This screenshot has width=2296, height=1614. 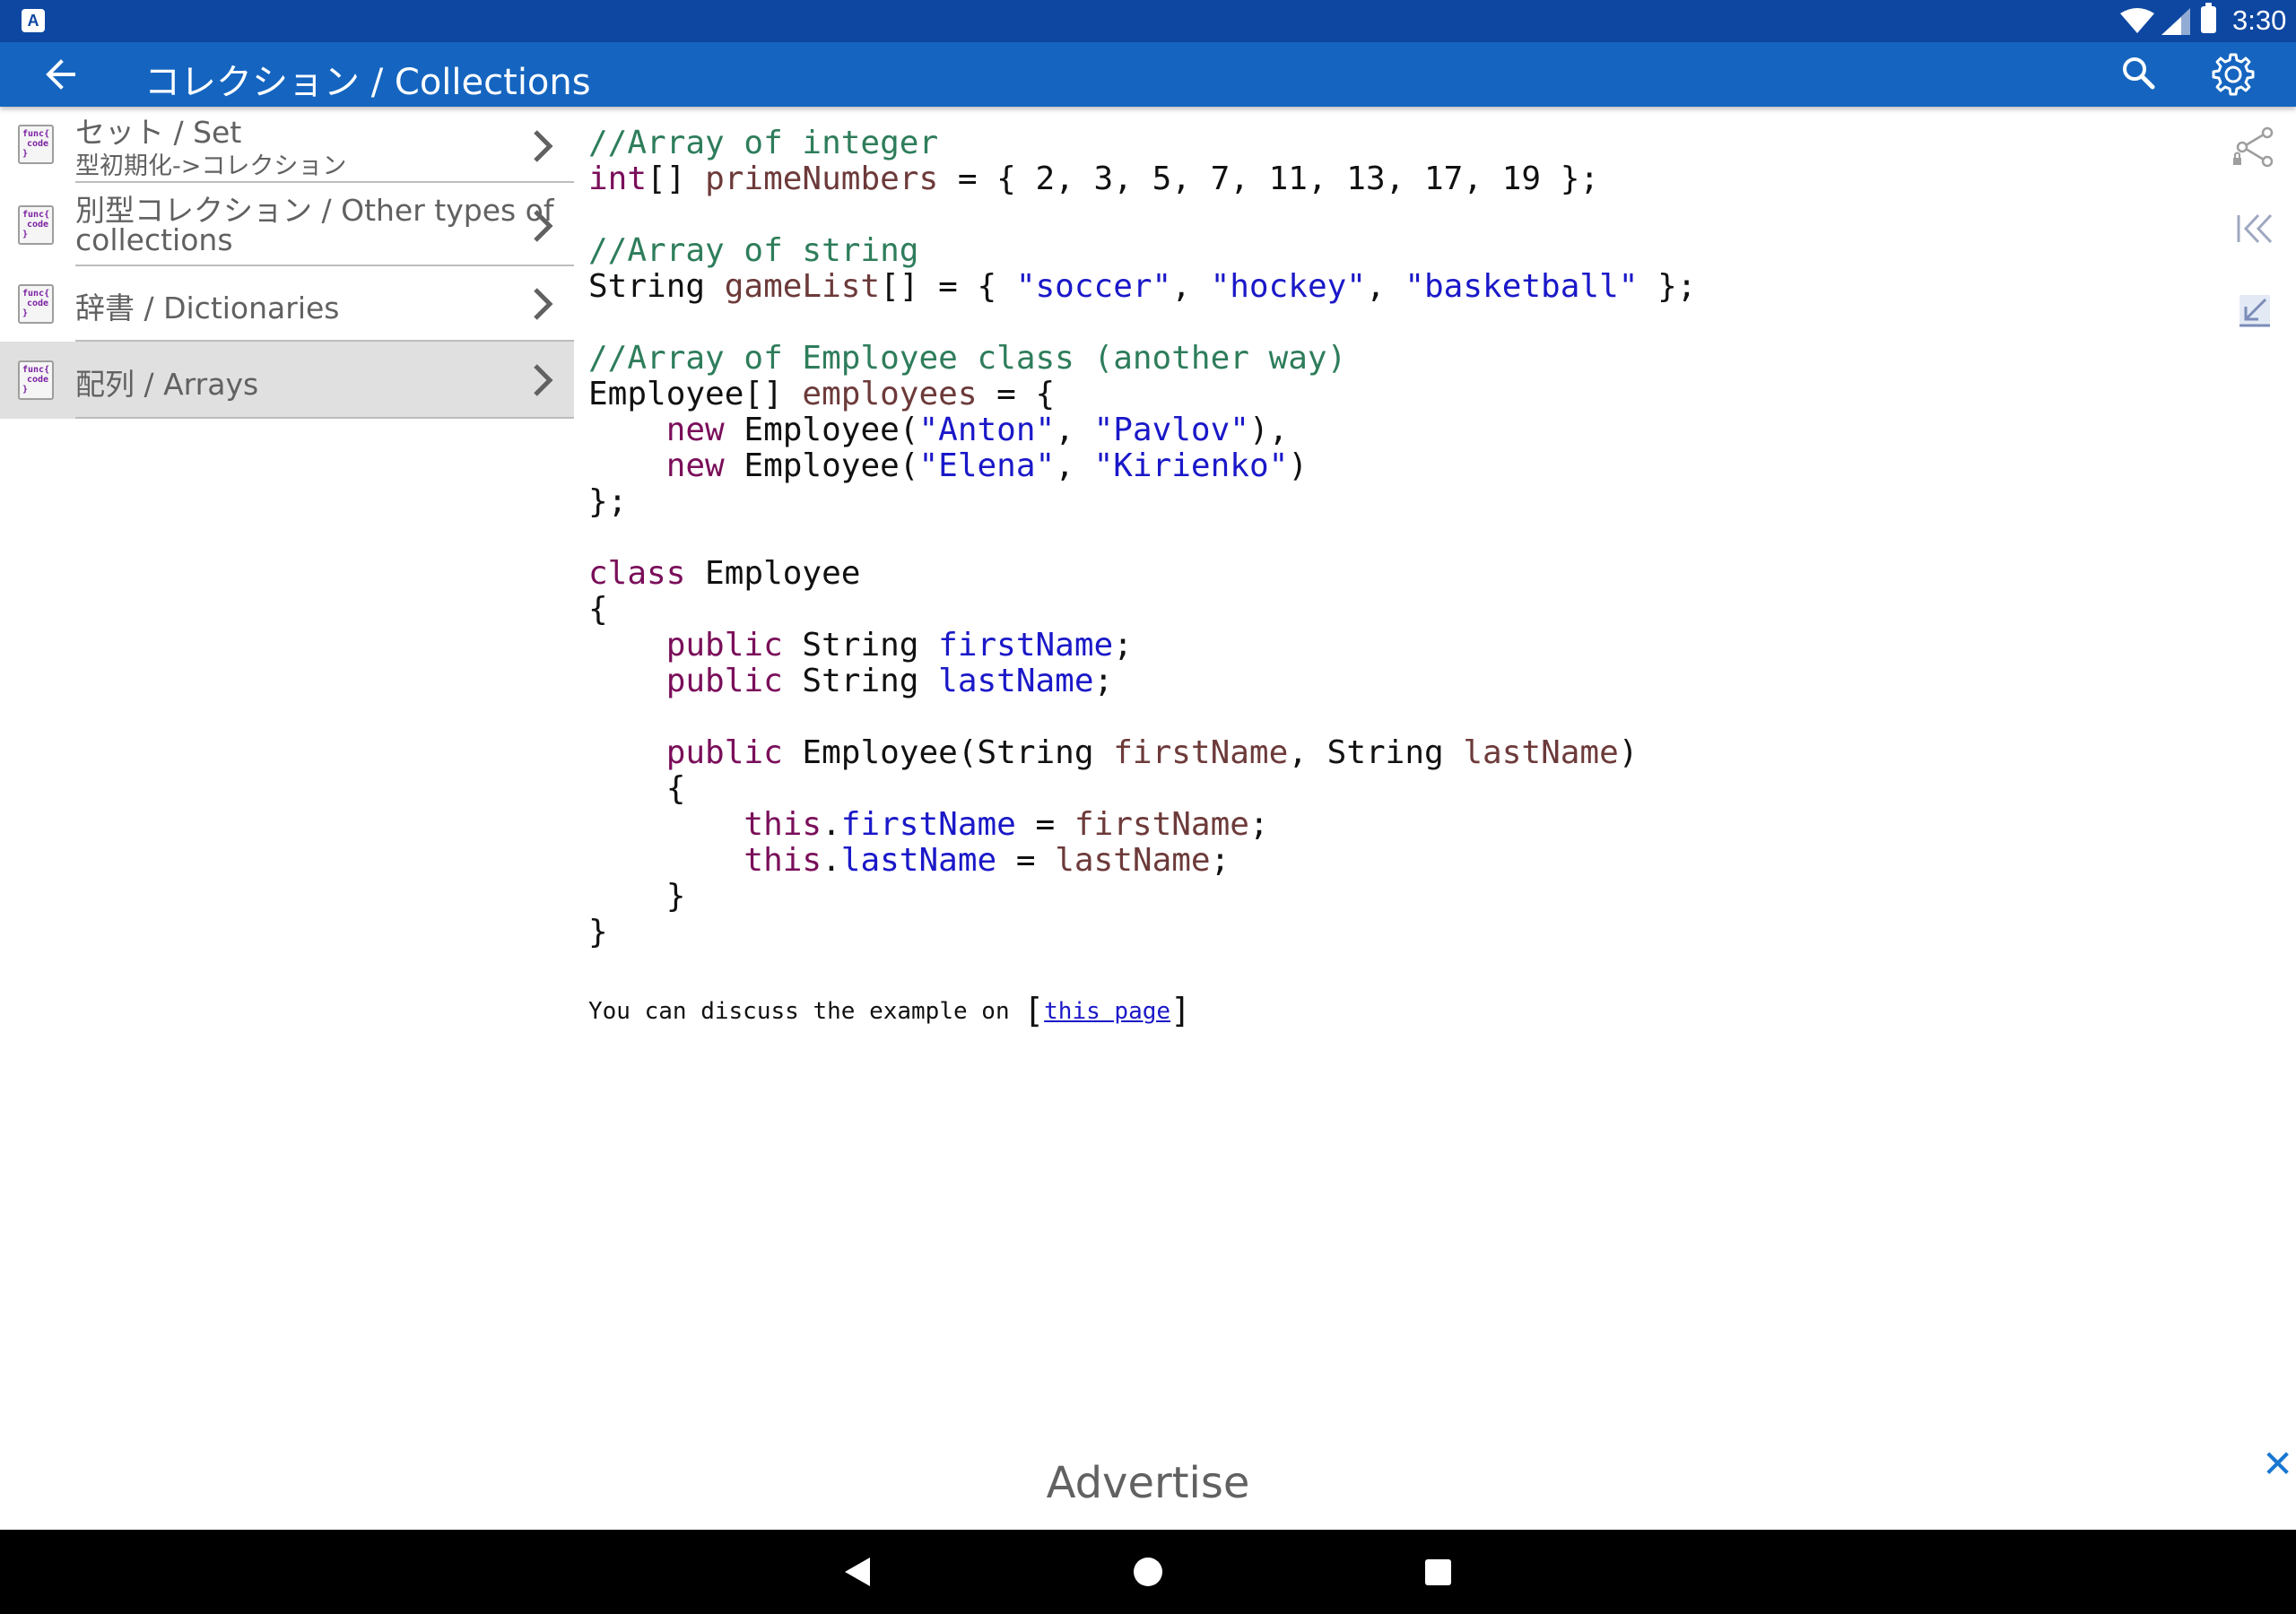 I want to click on back-arrow-icon, so click(x=61, y=74).